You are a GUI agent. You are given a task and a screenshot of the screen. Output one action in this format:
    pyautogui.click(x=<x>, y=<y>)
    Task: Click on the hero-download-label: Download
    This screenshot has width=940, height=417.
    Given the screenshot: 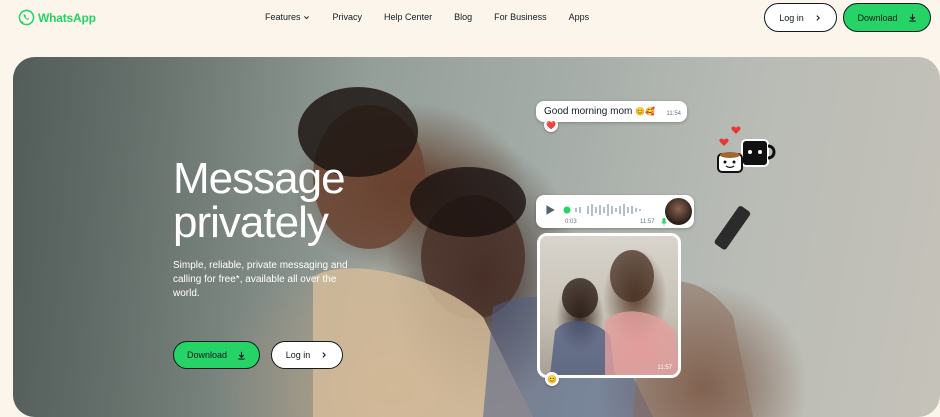 What is the action you would take?
    pyautogui.click(x=207, y=355)
    